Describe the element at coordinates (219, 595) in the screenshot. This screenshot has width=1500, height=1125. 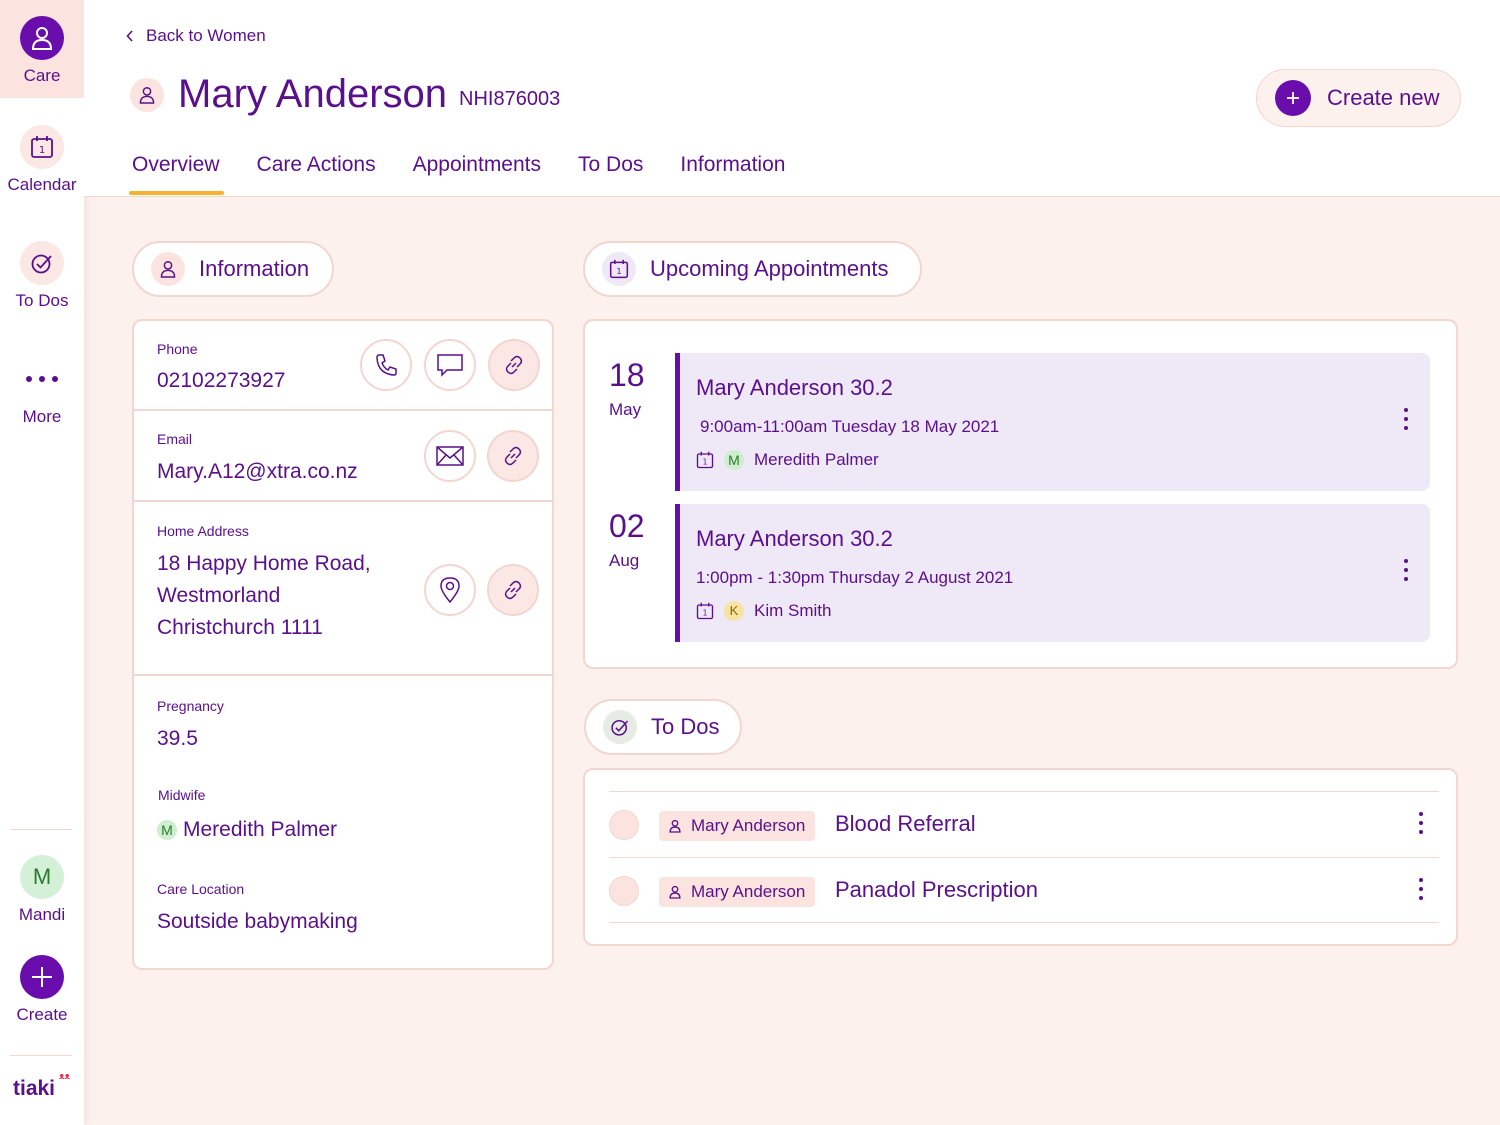
I see `address-line: Westmorland` at that location.